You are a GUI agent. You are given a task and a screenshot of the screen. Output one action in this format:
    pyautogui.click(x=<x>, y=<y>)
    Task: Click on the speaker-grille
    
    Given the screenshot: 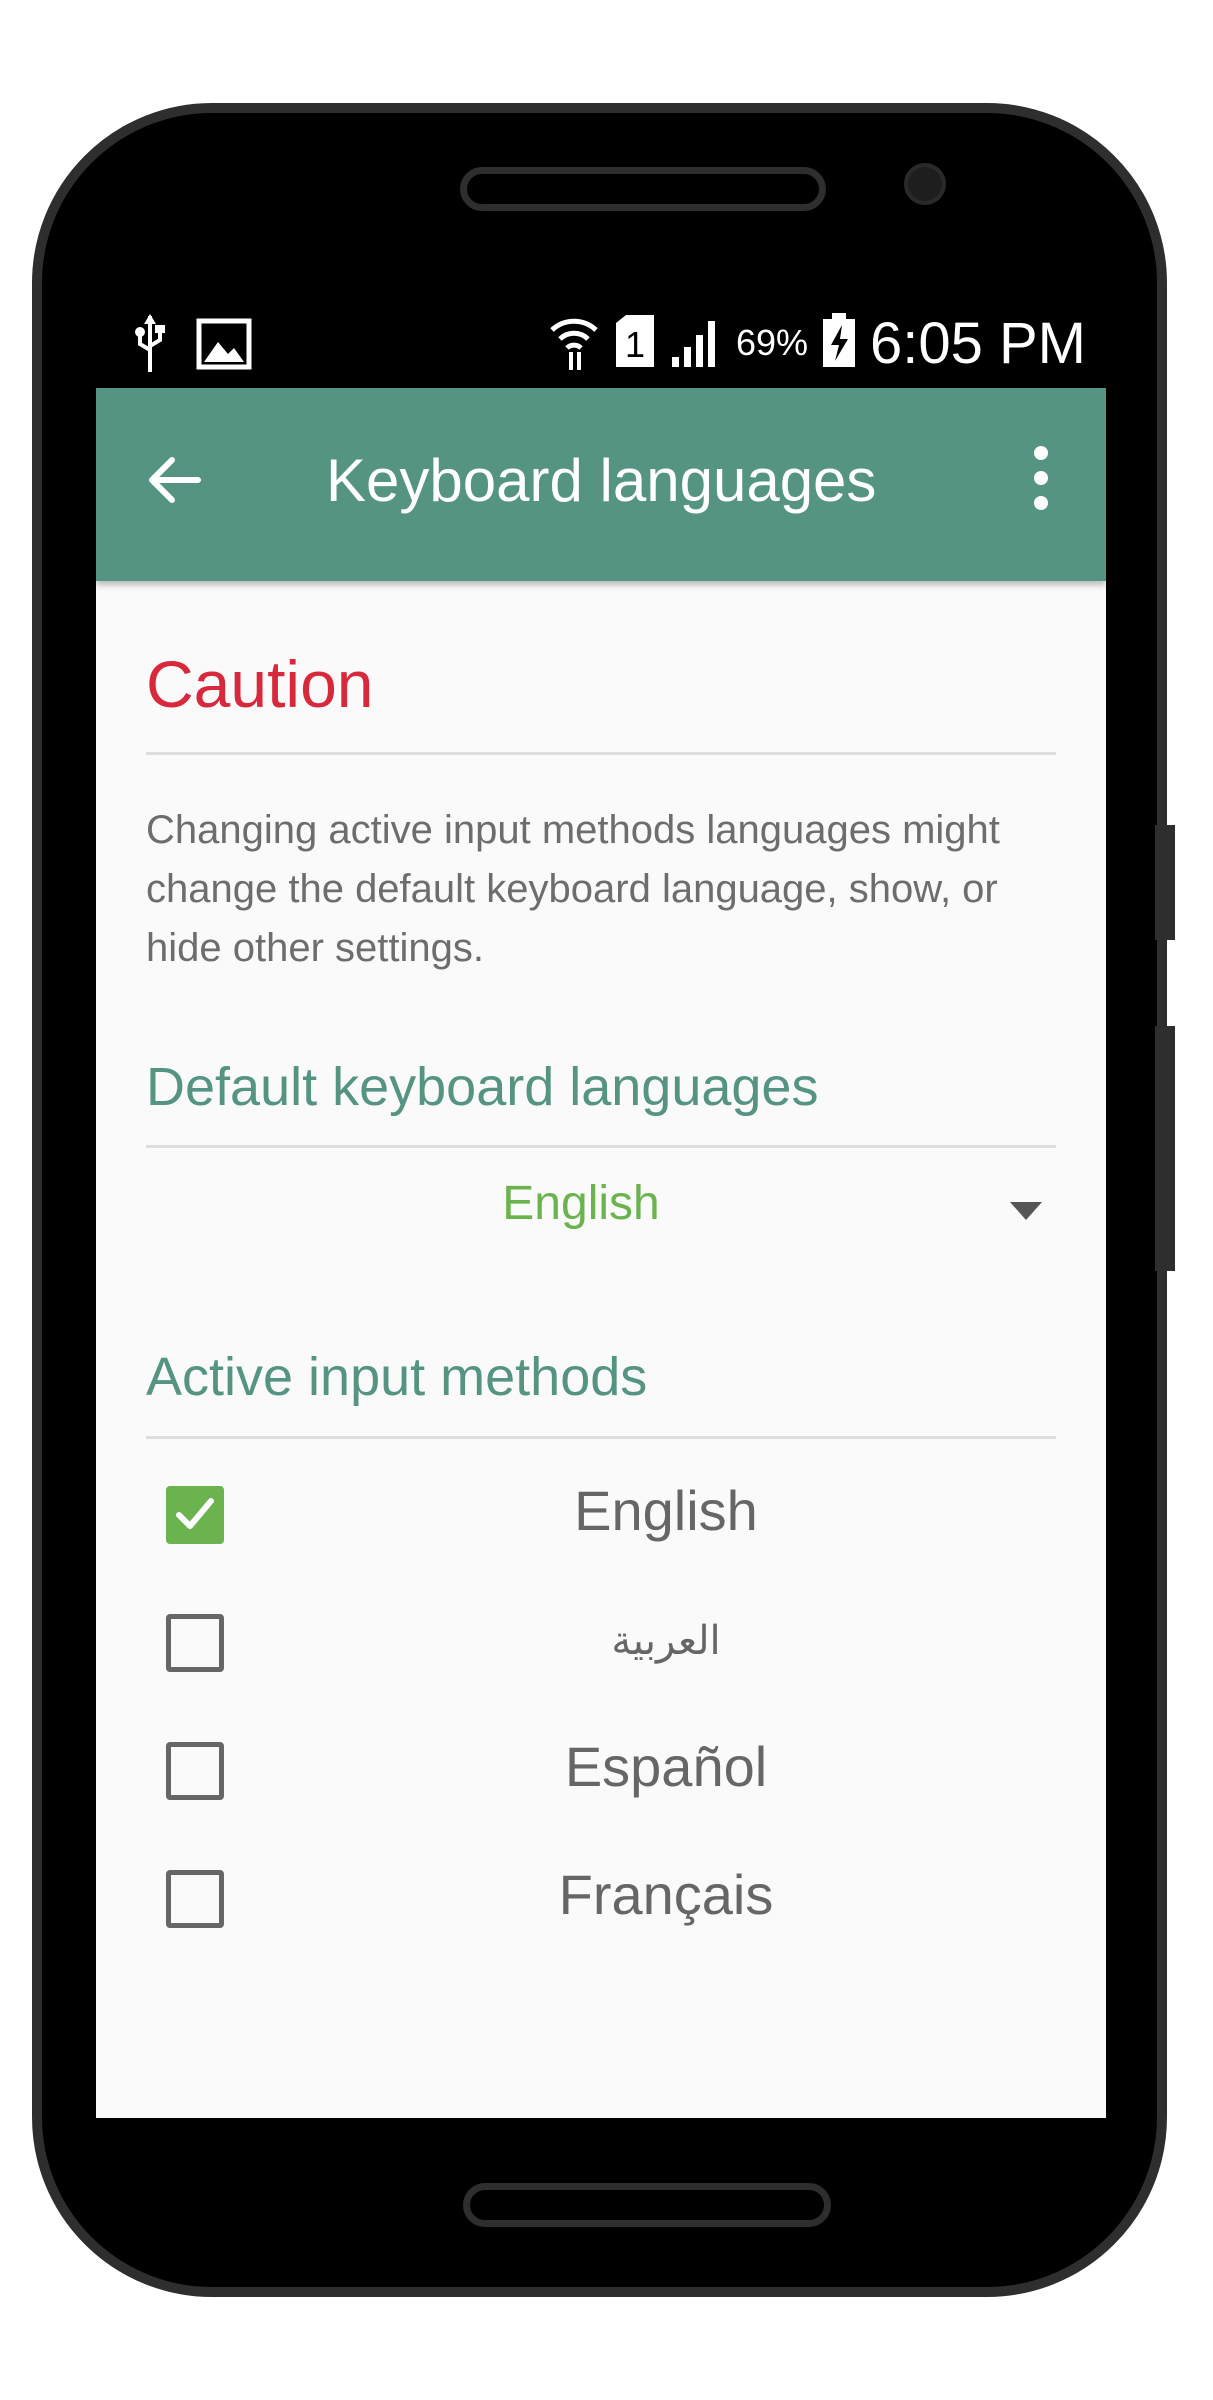 What is the action you would take?
    pyautogui.click(x=643, y=189)
    